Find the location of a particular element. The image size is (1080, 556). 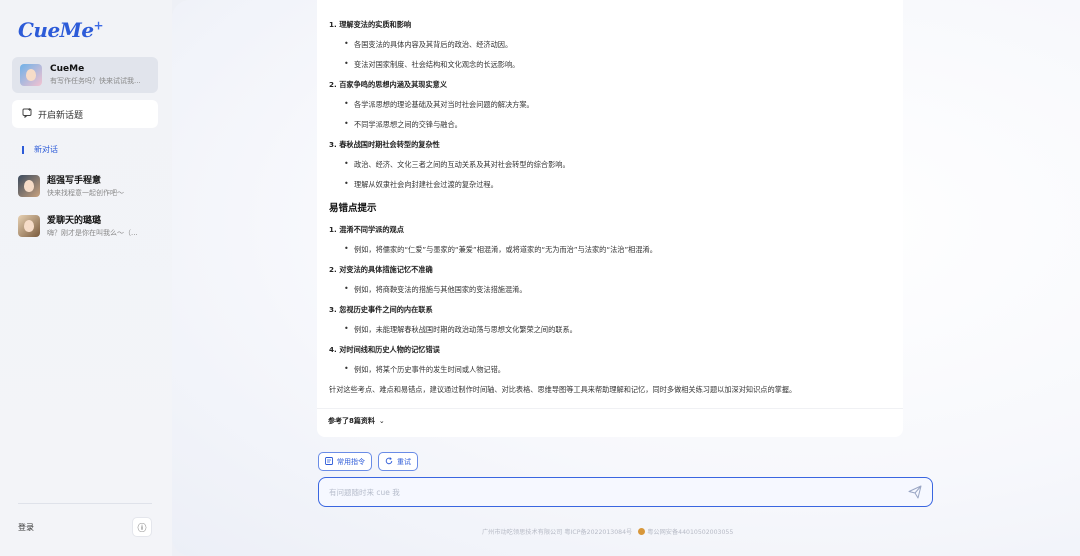

answer-bullet: 理解从奴隶社会向封建社会过渡的复杂过程。 is located at coordinates (612, 185).